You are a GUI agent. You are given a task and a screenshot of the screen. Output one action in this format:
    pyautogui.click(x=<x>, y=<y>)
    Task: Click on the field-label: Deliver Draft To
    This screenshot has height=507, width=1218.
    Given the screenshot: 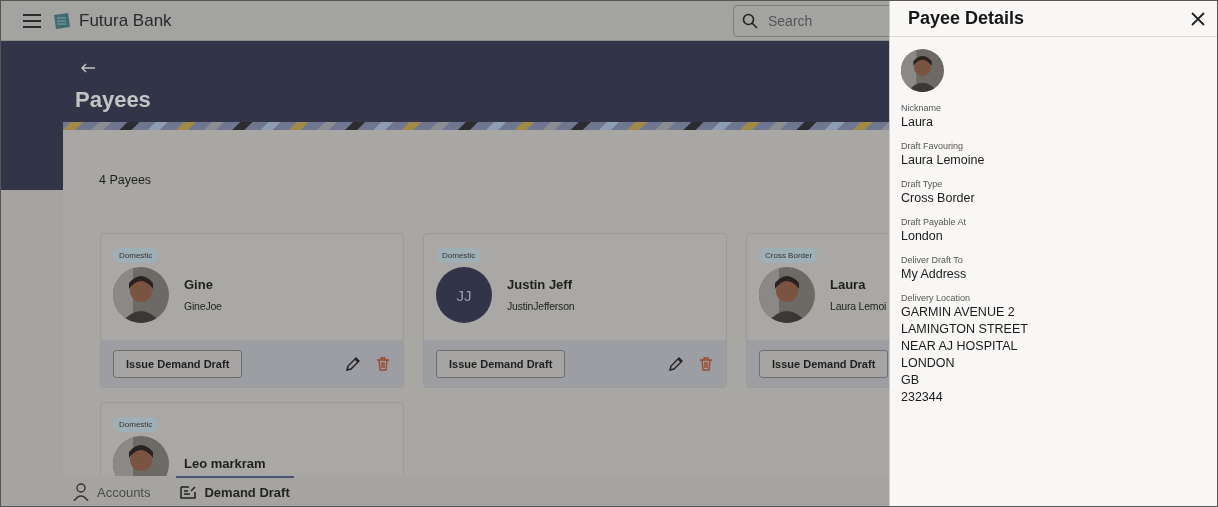 What is the action you would take?
    pyautogui.click(x=932, y=260)
    